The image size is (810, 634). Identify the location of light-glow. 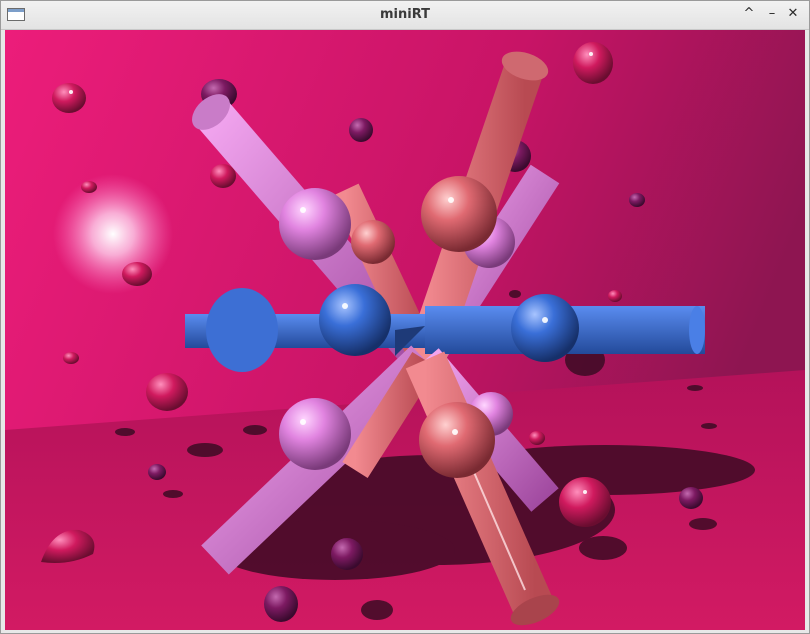
(113, 234).